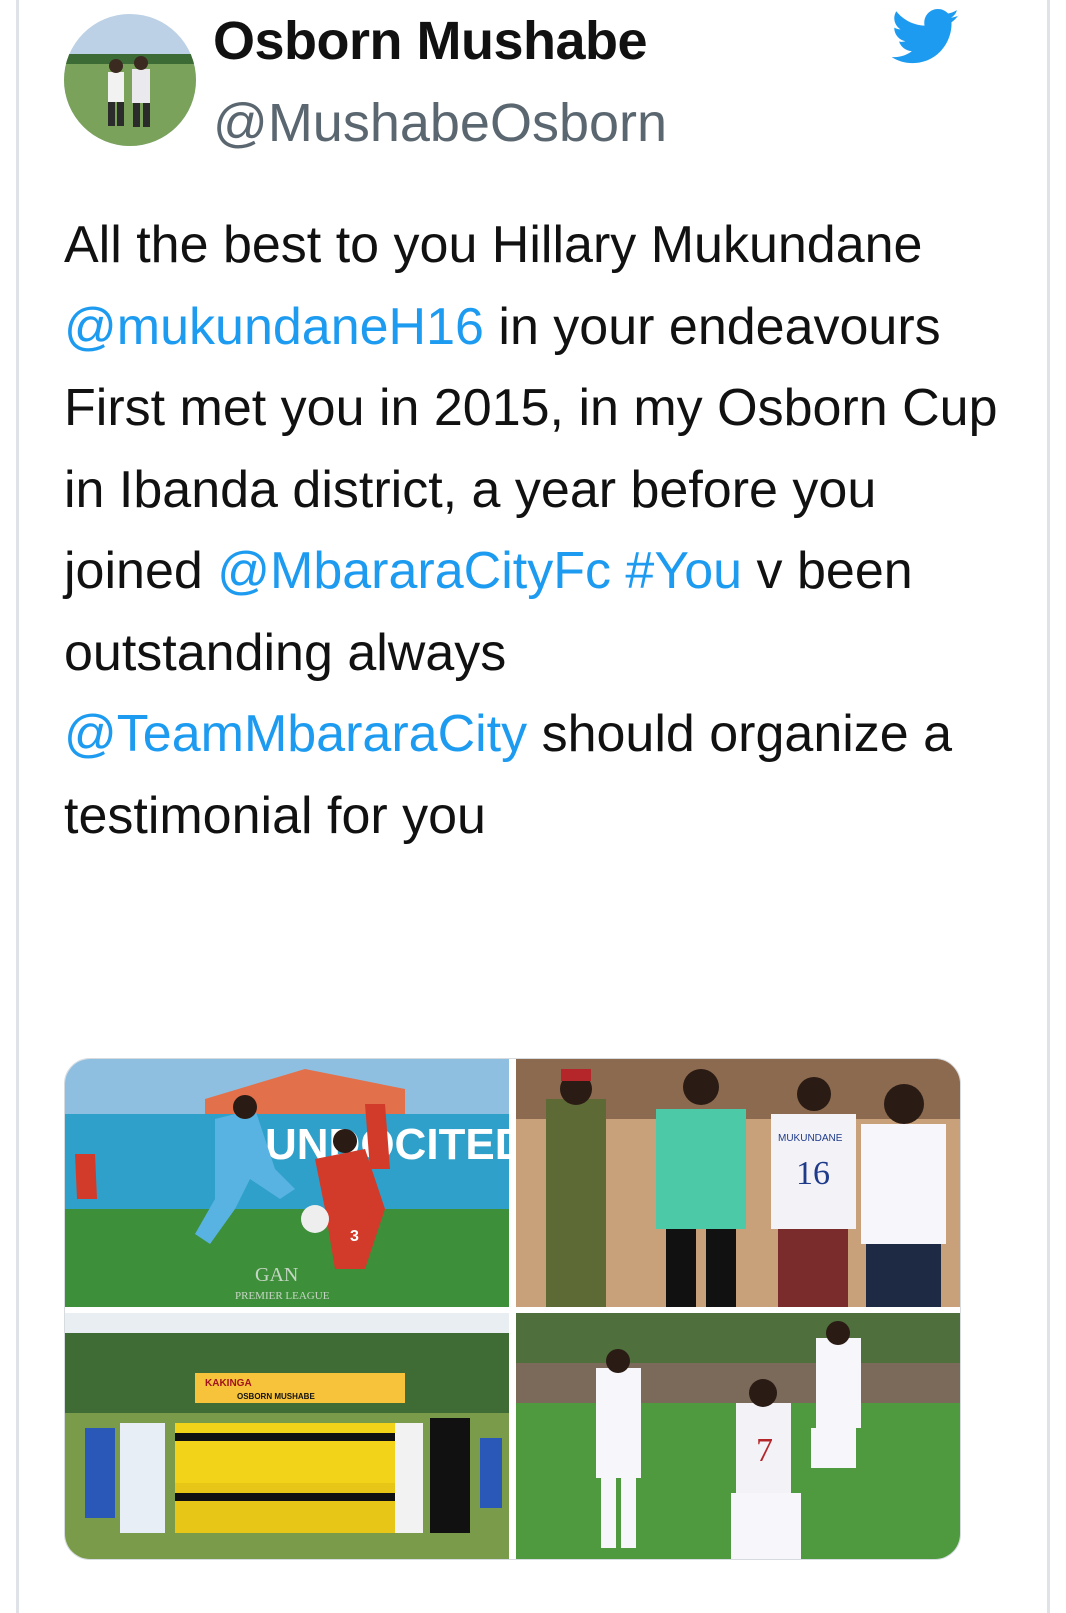  I want to click on photo-celebration: 7, so click(738, 1436).